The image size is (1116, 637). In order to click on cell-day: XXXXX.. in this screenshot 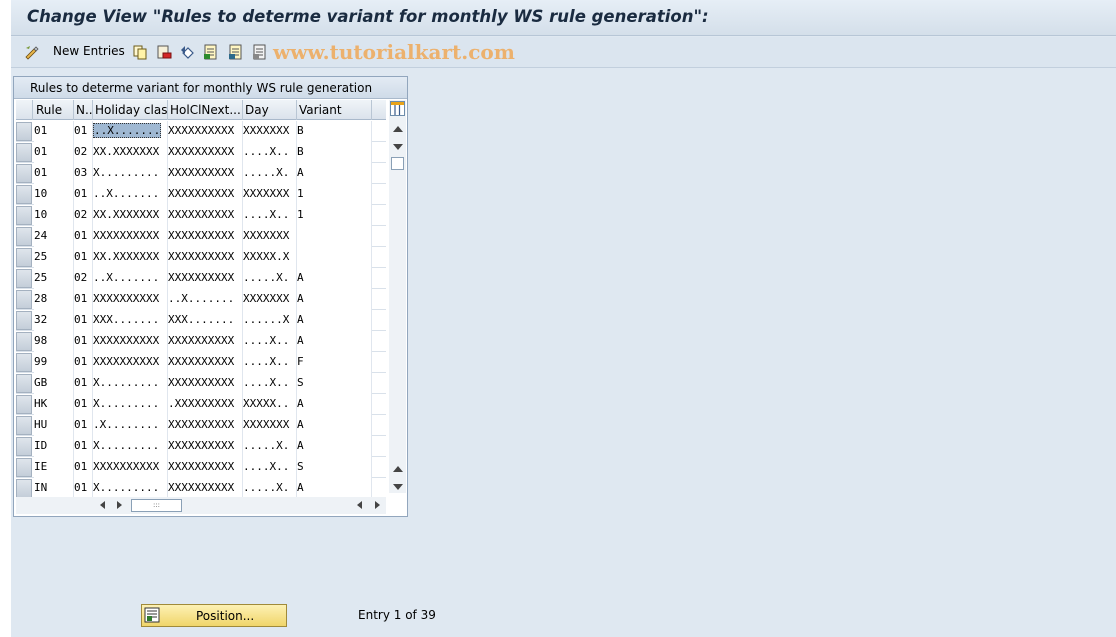, I will do `click(270, 404)`.